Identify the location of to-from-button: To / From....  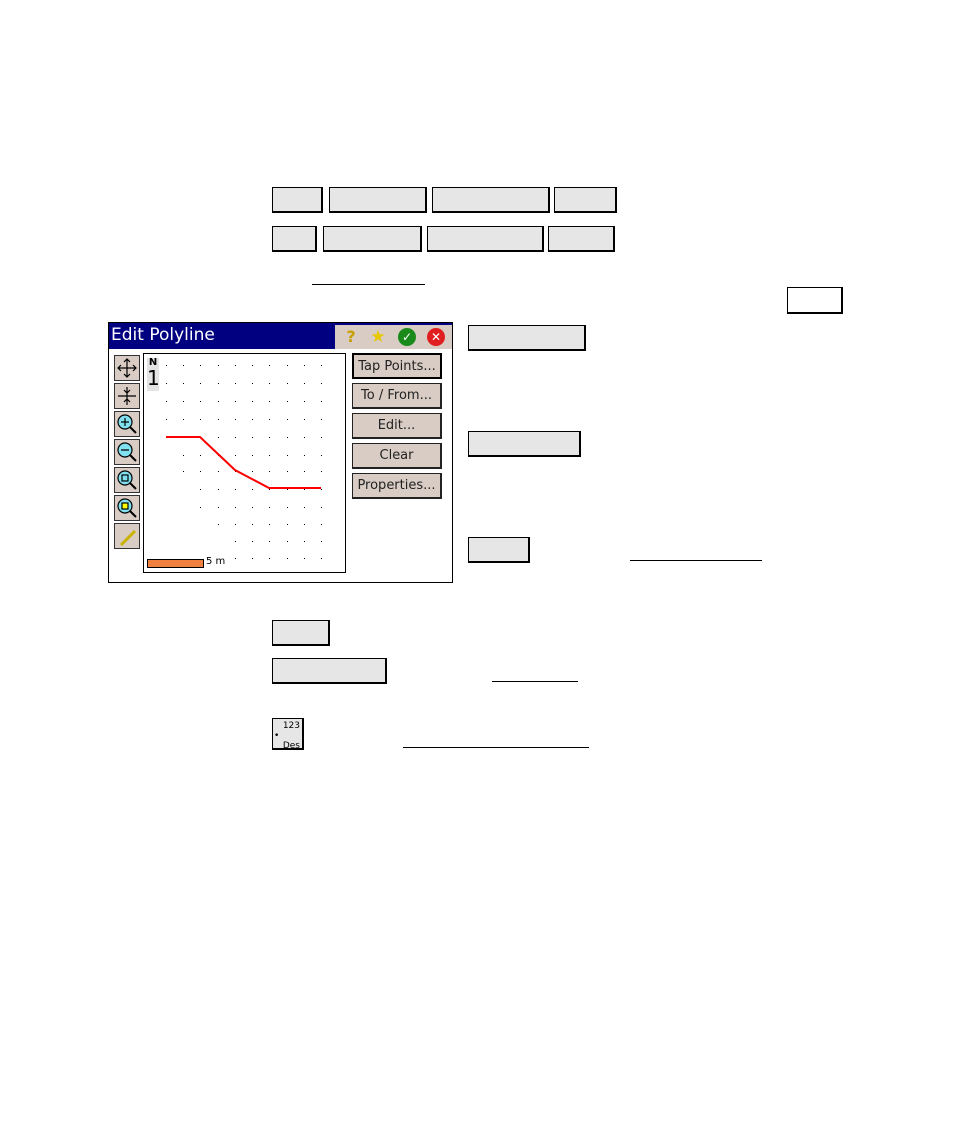
(397, 396).